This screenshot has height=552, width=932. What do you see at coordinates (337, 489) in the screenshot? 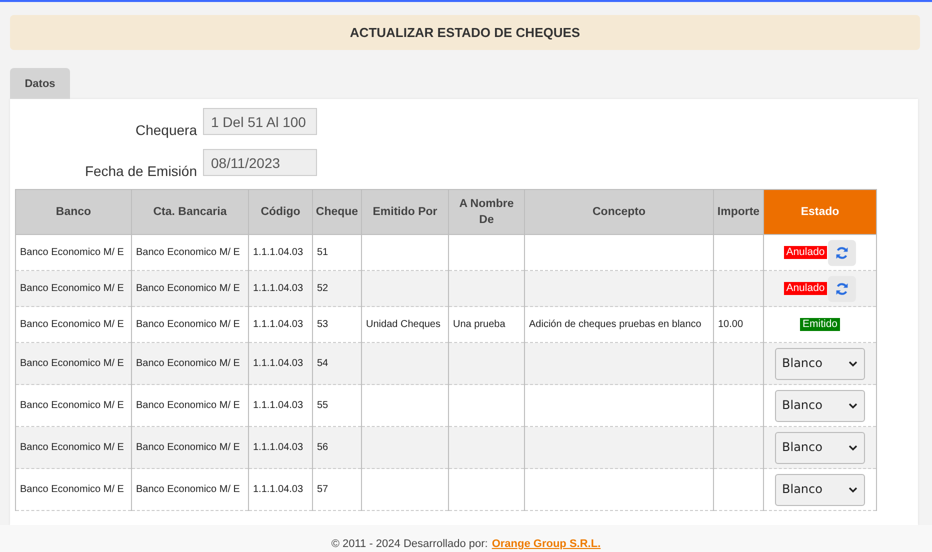
I see `table-cell: 57` at bounding box center [337, 489].